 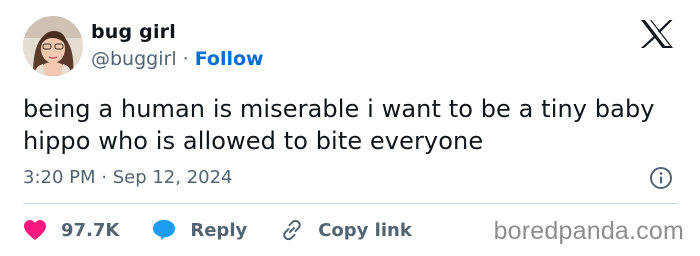 I want to click on reply-button: Reply, so click(x=199, y=230).